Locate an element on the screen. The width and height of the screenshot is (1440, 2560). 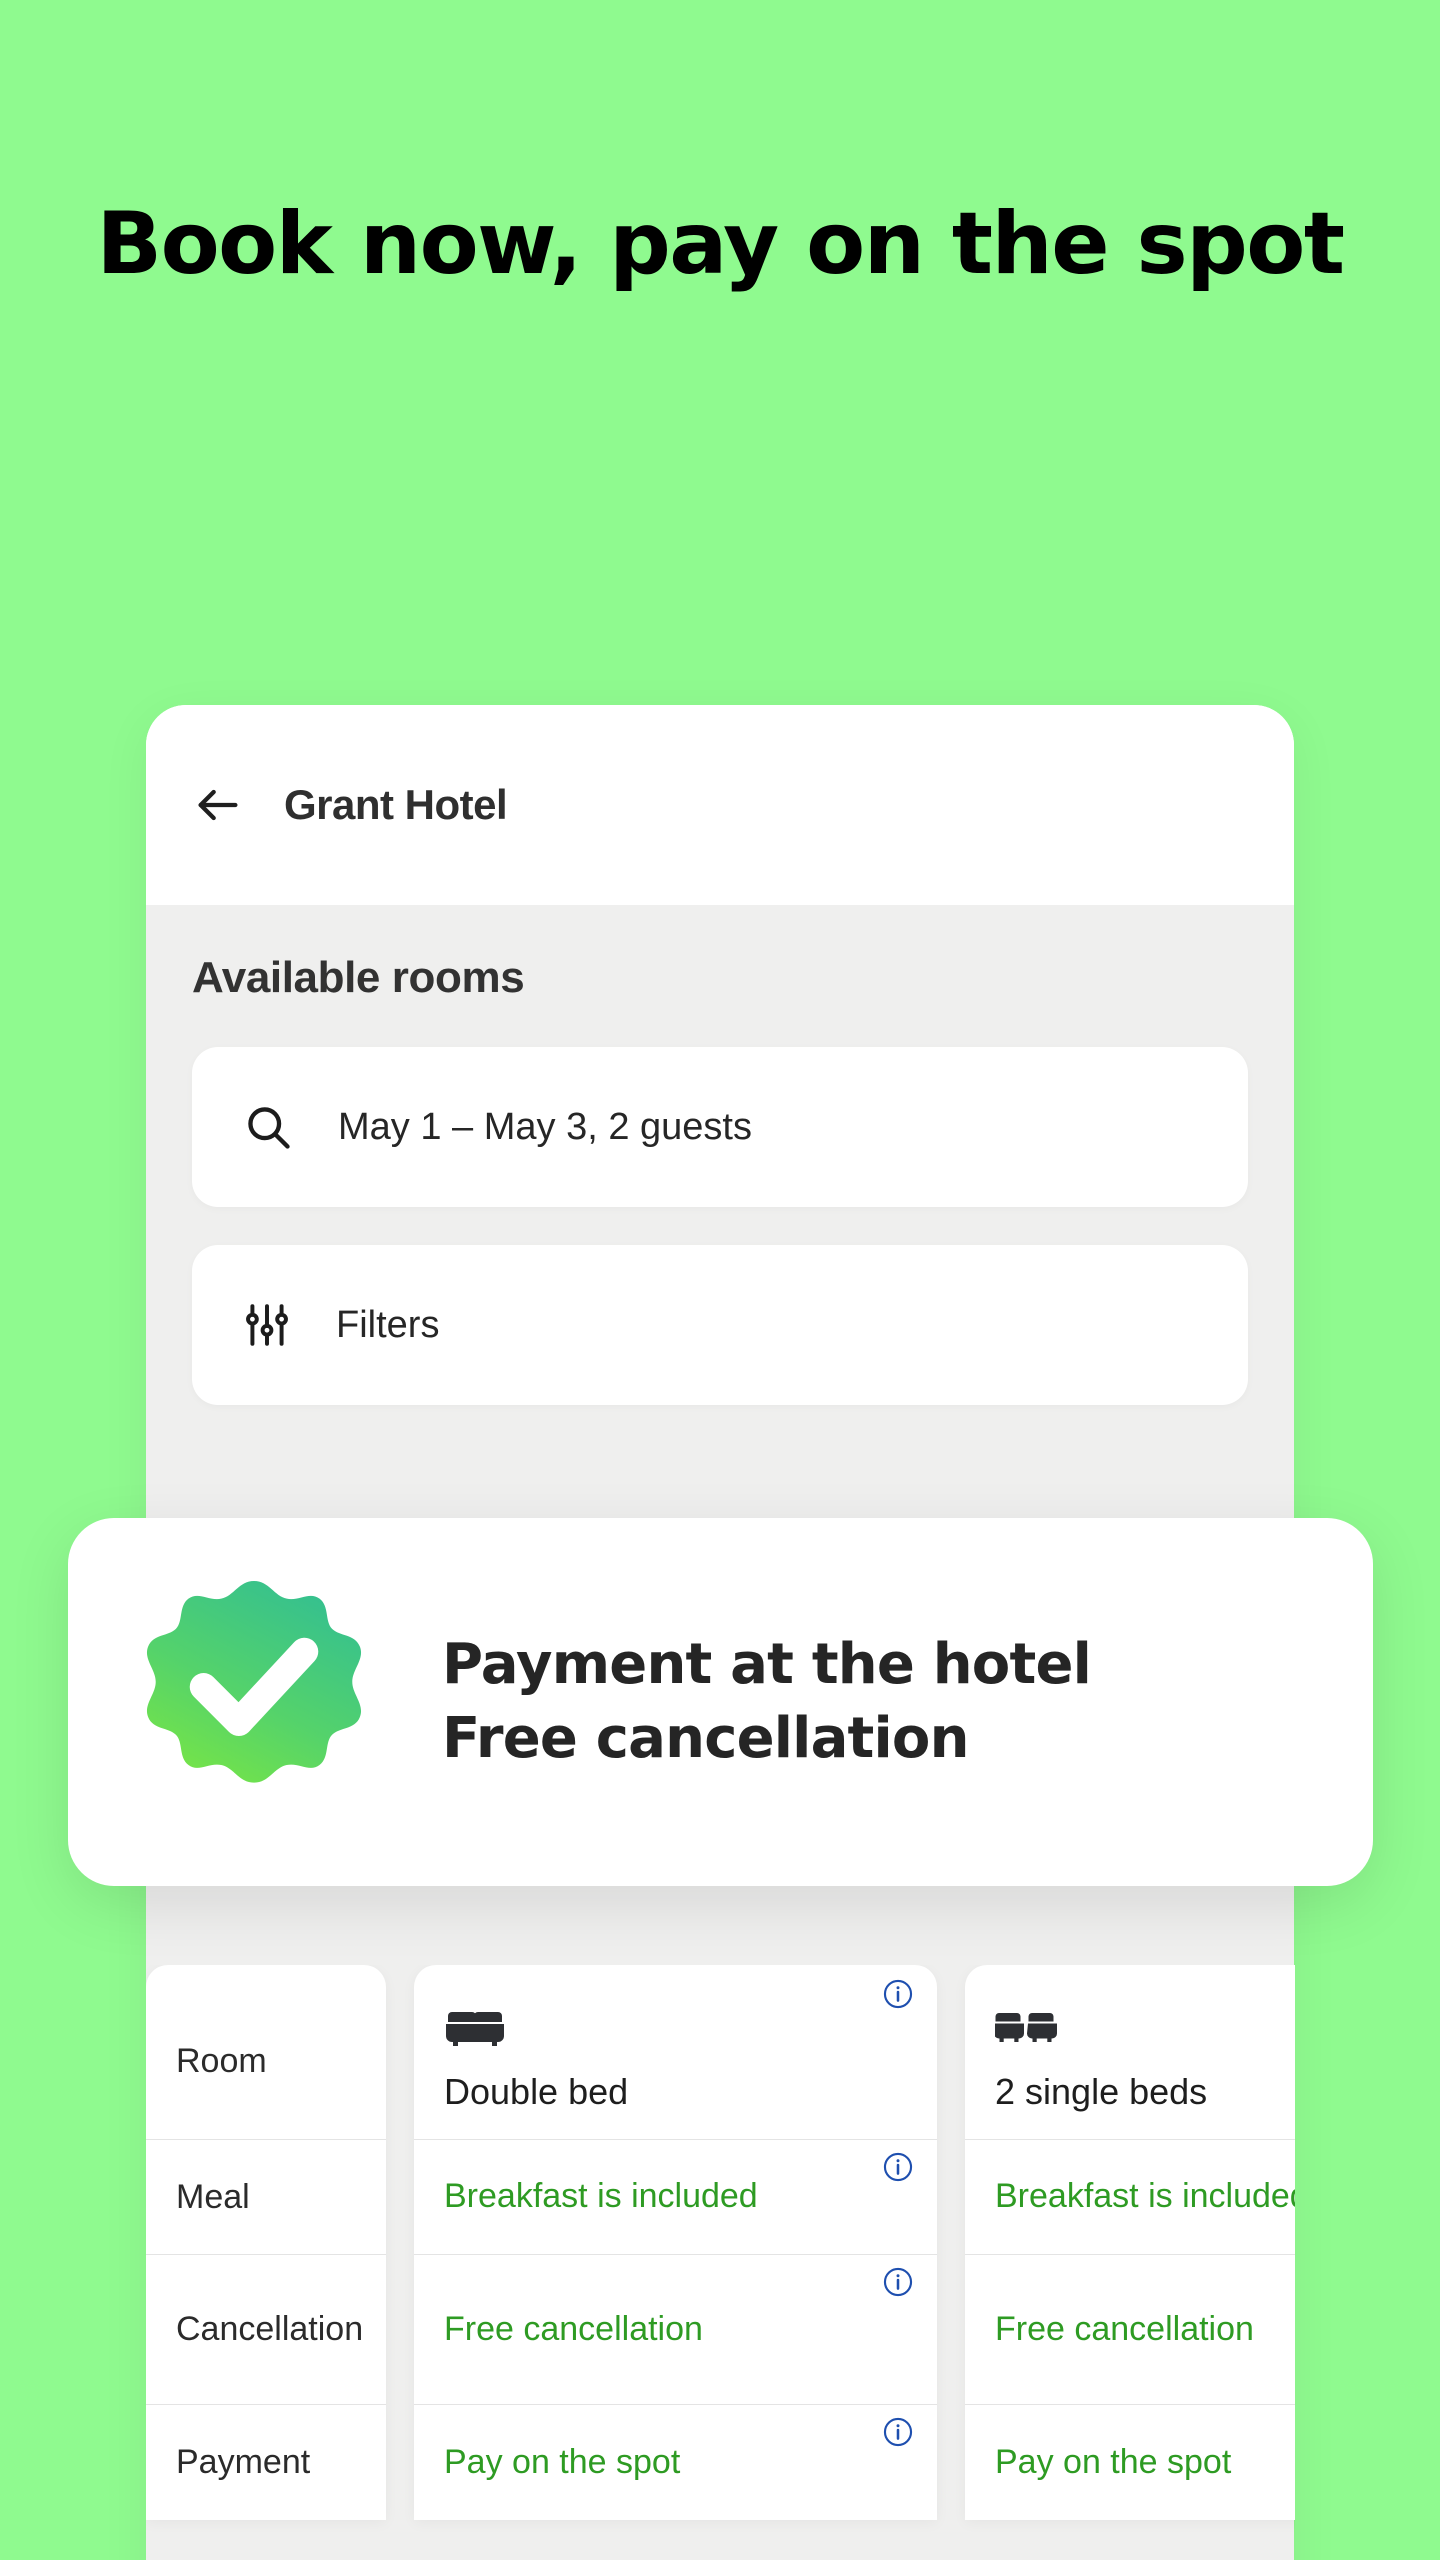
table-cell-room: 2 single beds is located at coordinates (1130, 2052).